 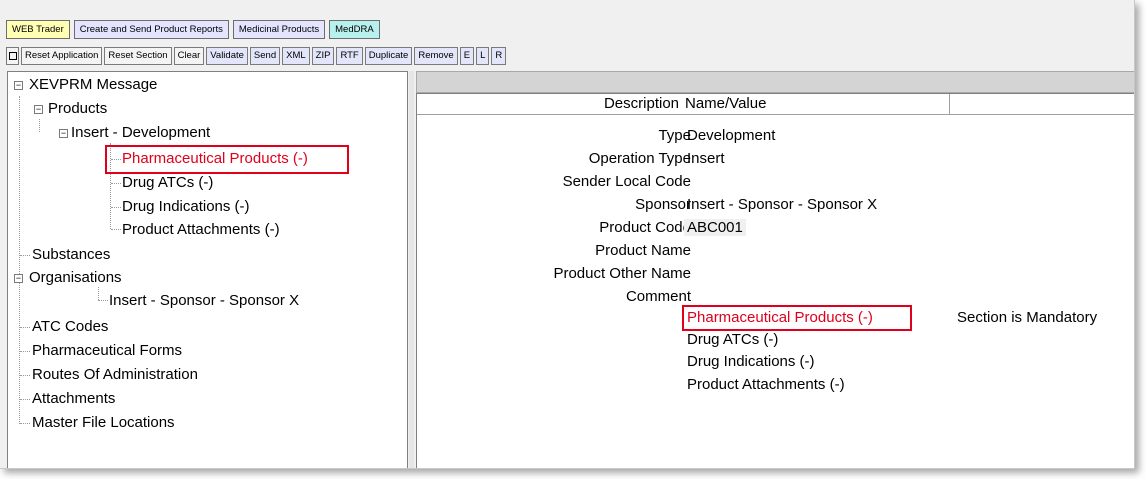 What do you see at coordinates (265, 56) in the screenshot?
I see `send-button: Send` at bounding box center [265, 56].